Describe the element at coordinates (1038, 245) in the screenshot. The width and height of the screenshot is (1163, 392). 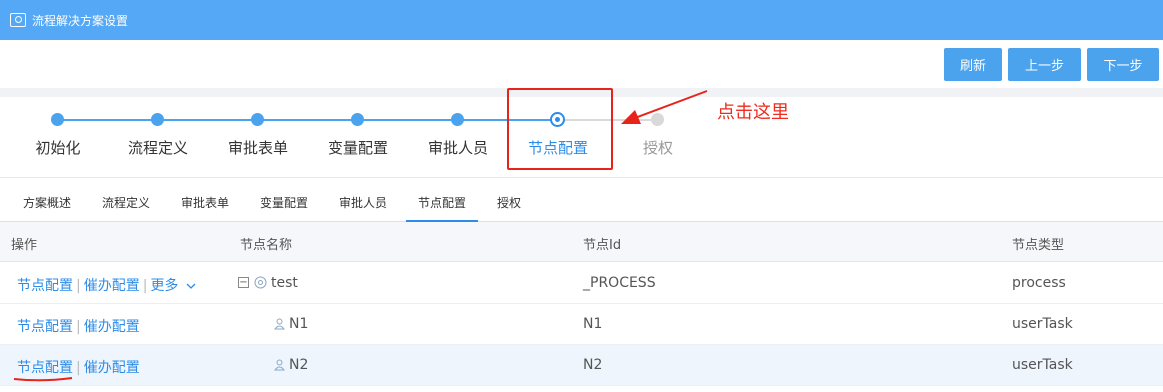
I see `column-header-node-type: 节点类型` at that location.